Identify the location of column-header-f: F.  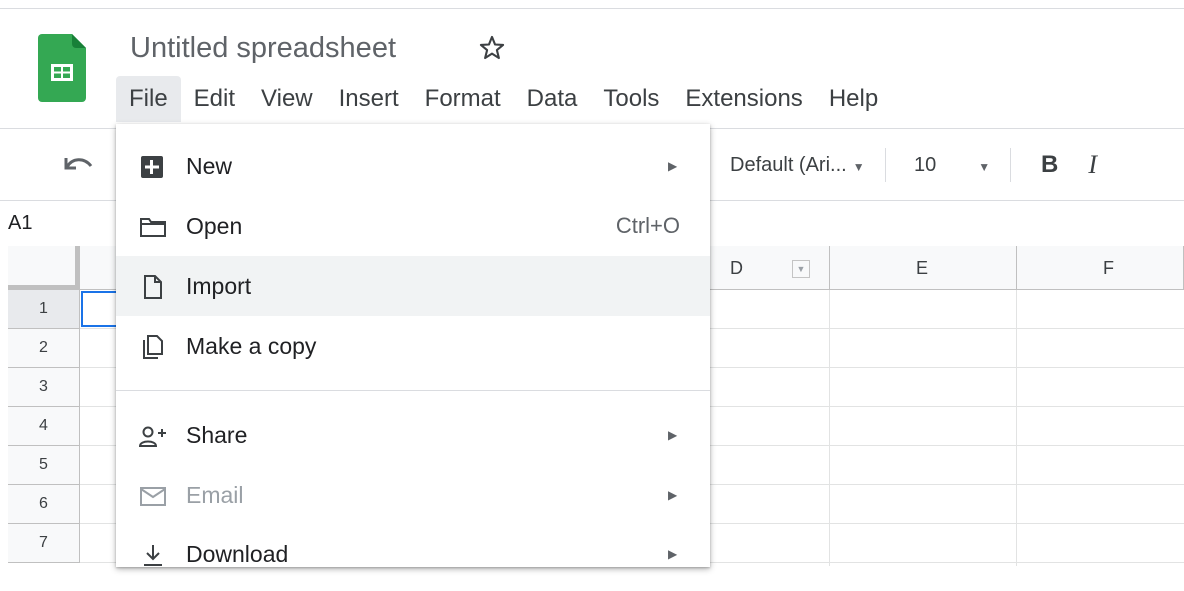
(1100, 268).